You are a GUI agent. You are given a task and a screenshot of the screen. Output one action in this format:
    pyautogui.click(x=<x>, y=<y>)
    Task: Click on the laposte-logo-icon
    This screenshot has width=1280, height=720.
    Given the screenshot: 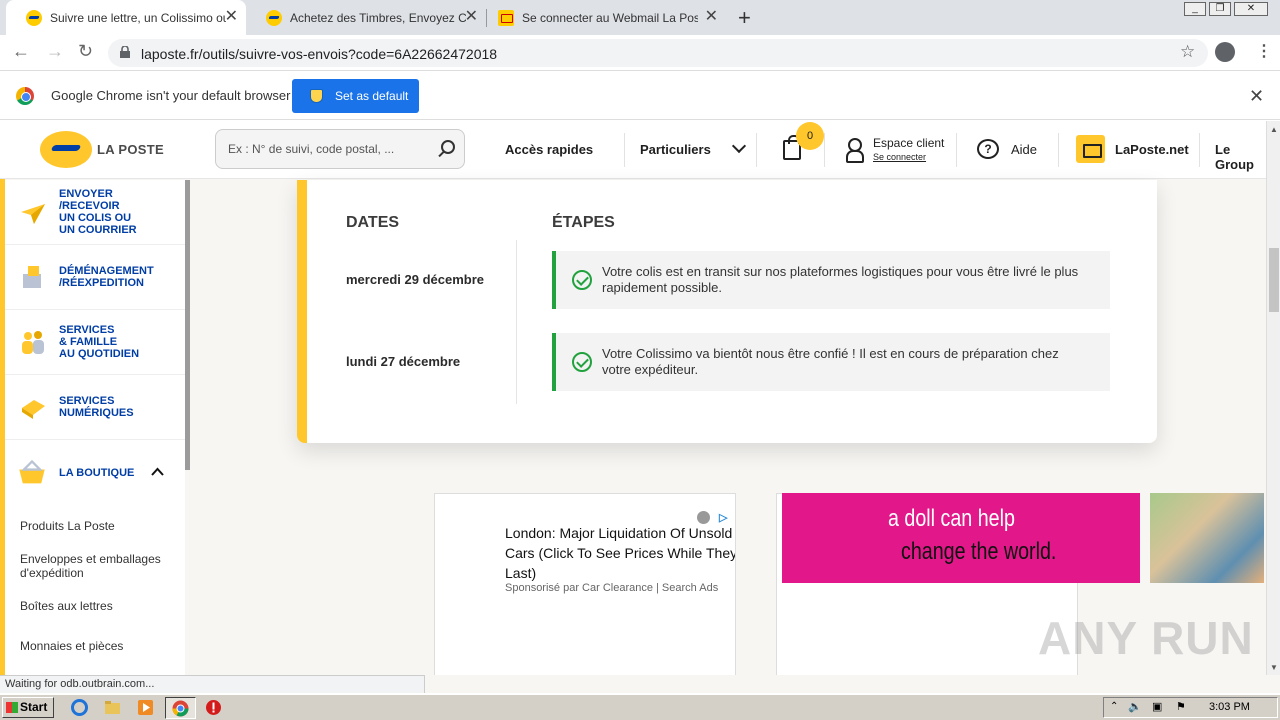 What is the action you would take?
    pyautogui.click(x=66, y=149)
    